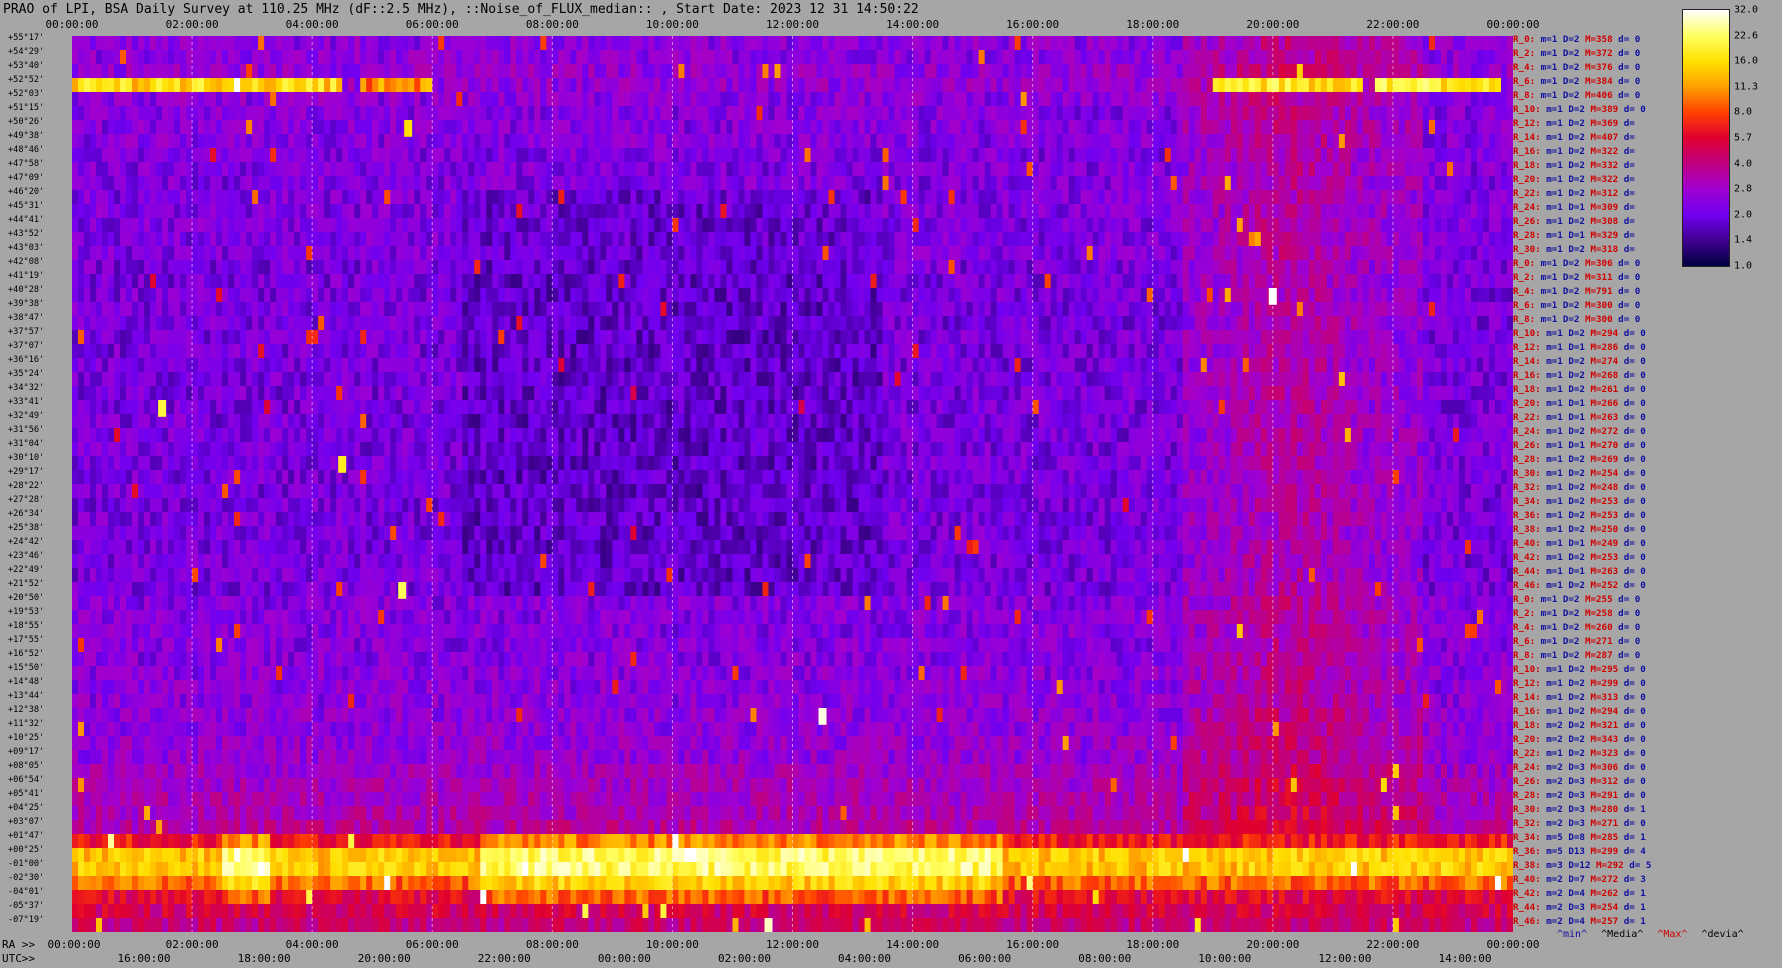 The width and height of the screenshot is (1782, 968). I want to click on declination-label: +08°05', so click(23, 766).